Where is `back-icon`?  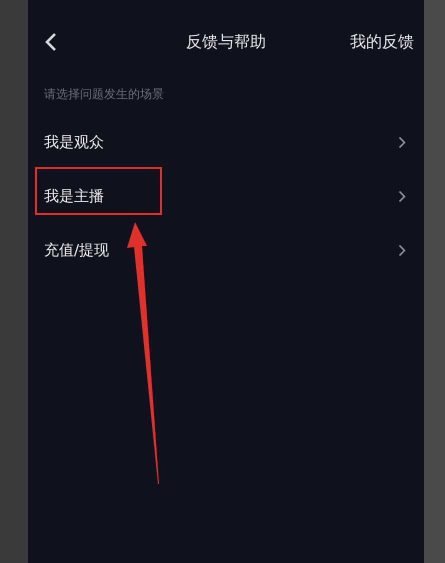
back-icon is located at coordinates (51, 42).